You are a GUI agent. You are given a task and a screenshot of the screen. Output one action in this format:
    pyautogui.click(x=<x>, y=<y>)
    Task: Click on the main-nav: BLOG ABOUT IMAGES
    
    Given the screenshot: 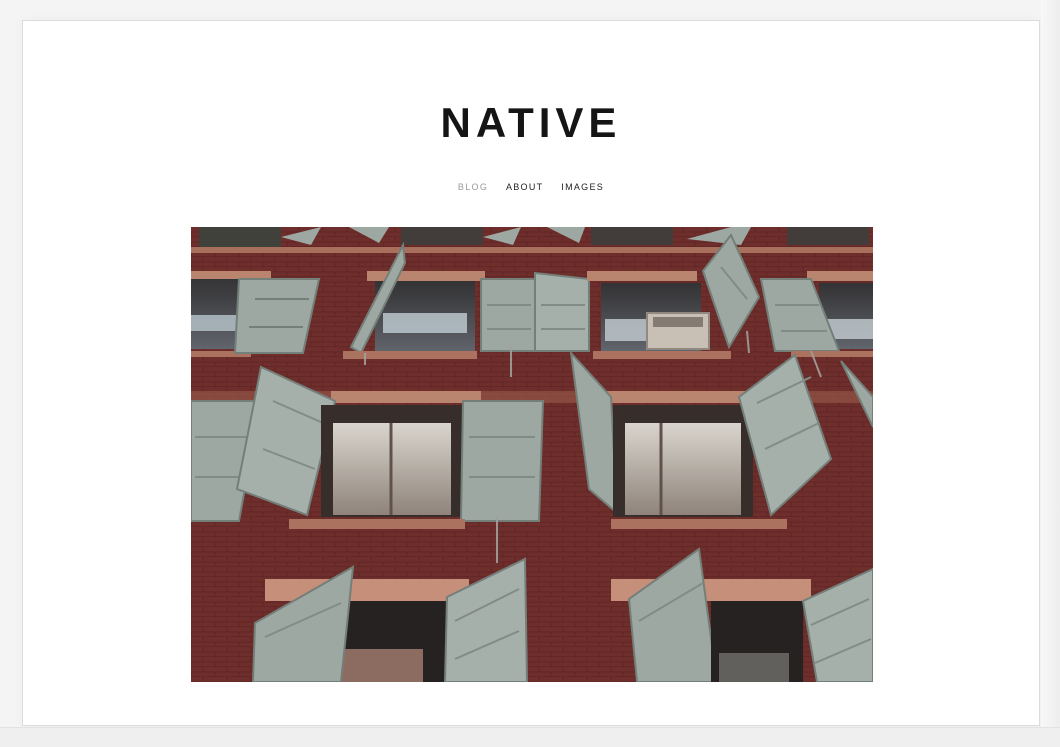 What is the action you would take?
    pyautogui.click(x=531, y=187)
    